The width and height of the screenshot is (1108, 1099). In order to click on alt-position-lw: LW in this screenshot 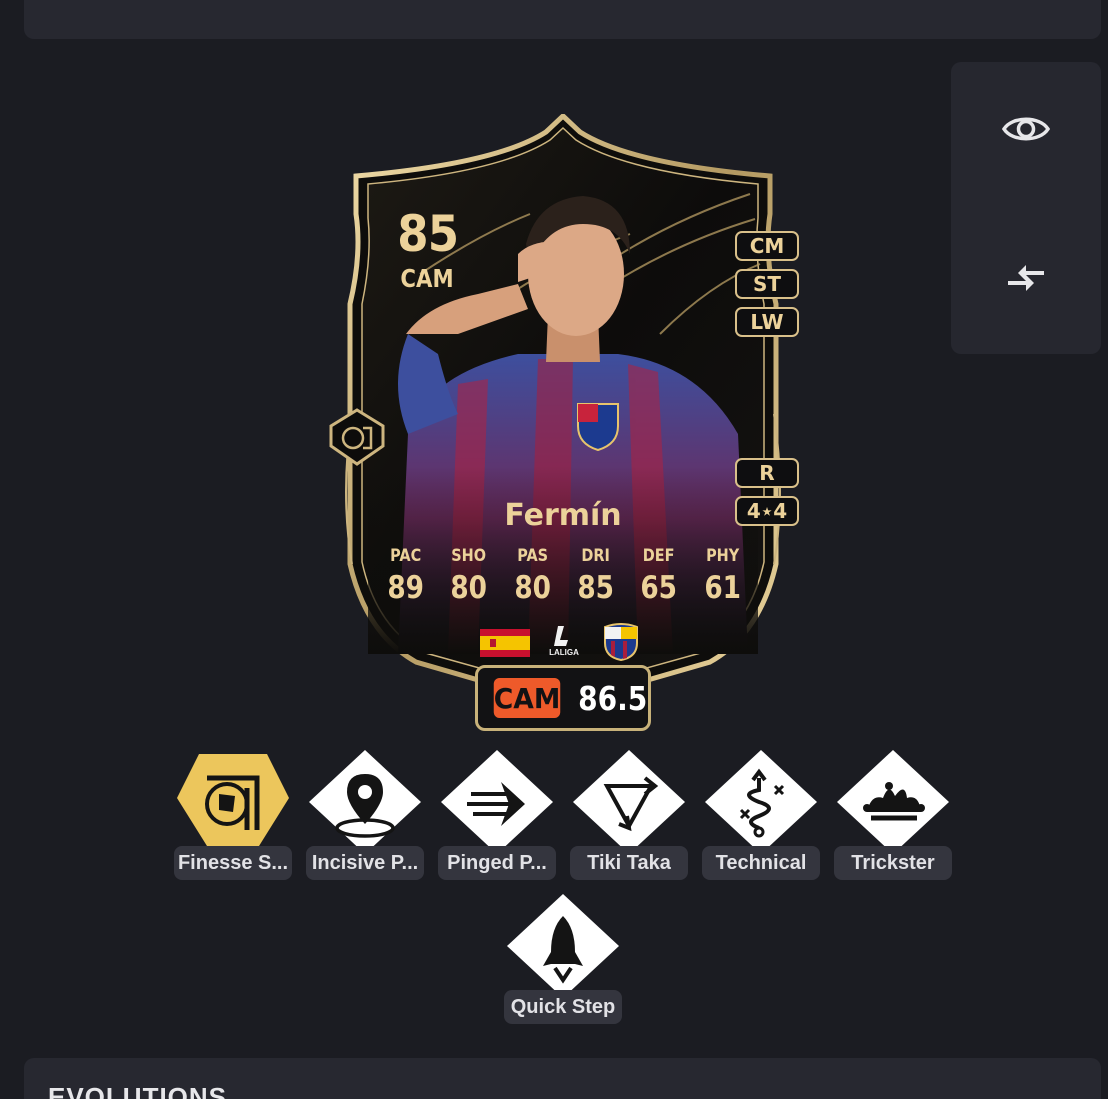, I will do `click(767, 322)`.